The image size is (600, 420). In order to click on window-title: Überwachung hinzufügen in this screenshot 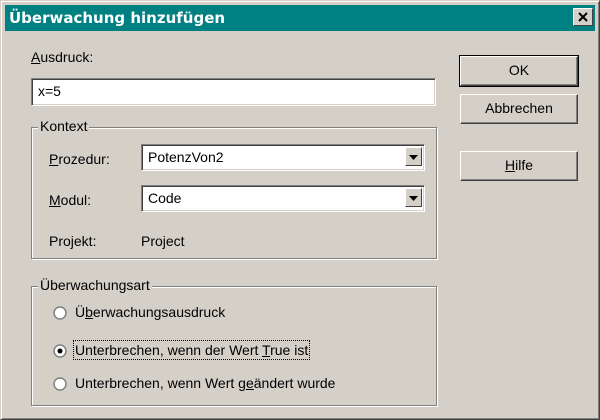, I will do `click(117, 18)`.